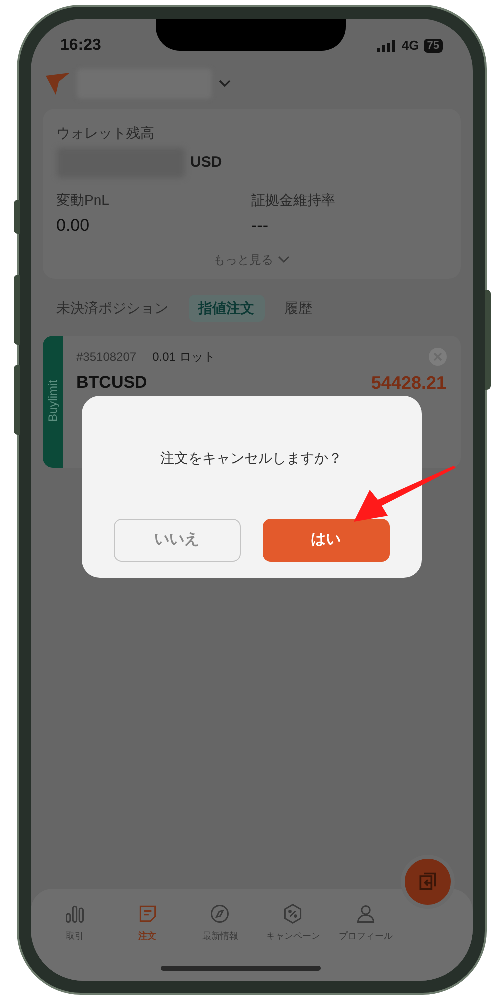 The height and width of the screenshot is (1000, 503). Describe the element at coordinates (298, 308) in the screenshot. I see `tab: 履歴` at that location.